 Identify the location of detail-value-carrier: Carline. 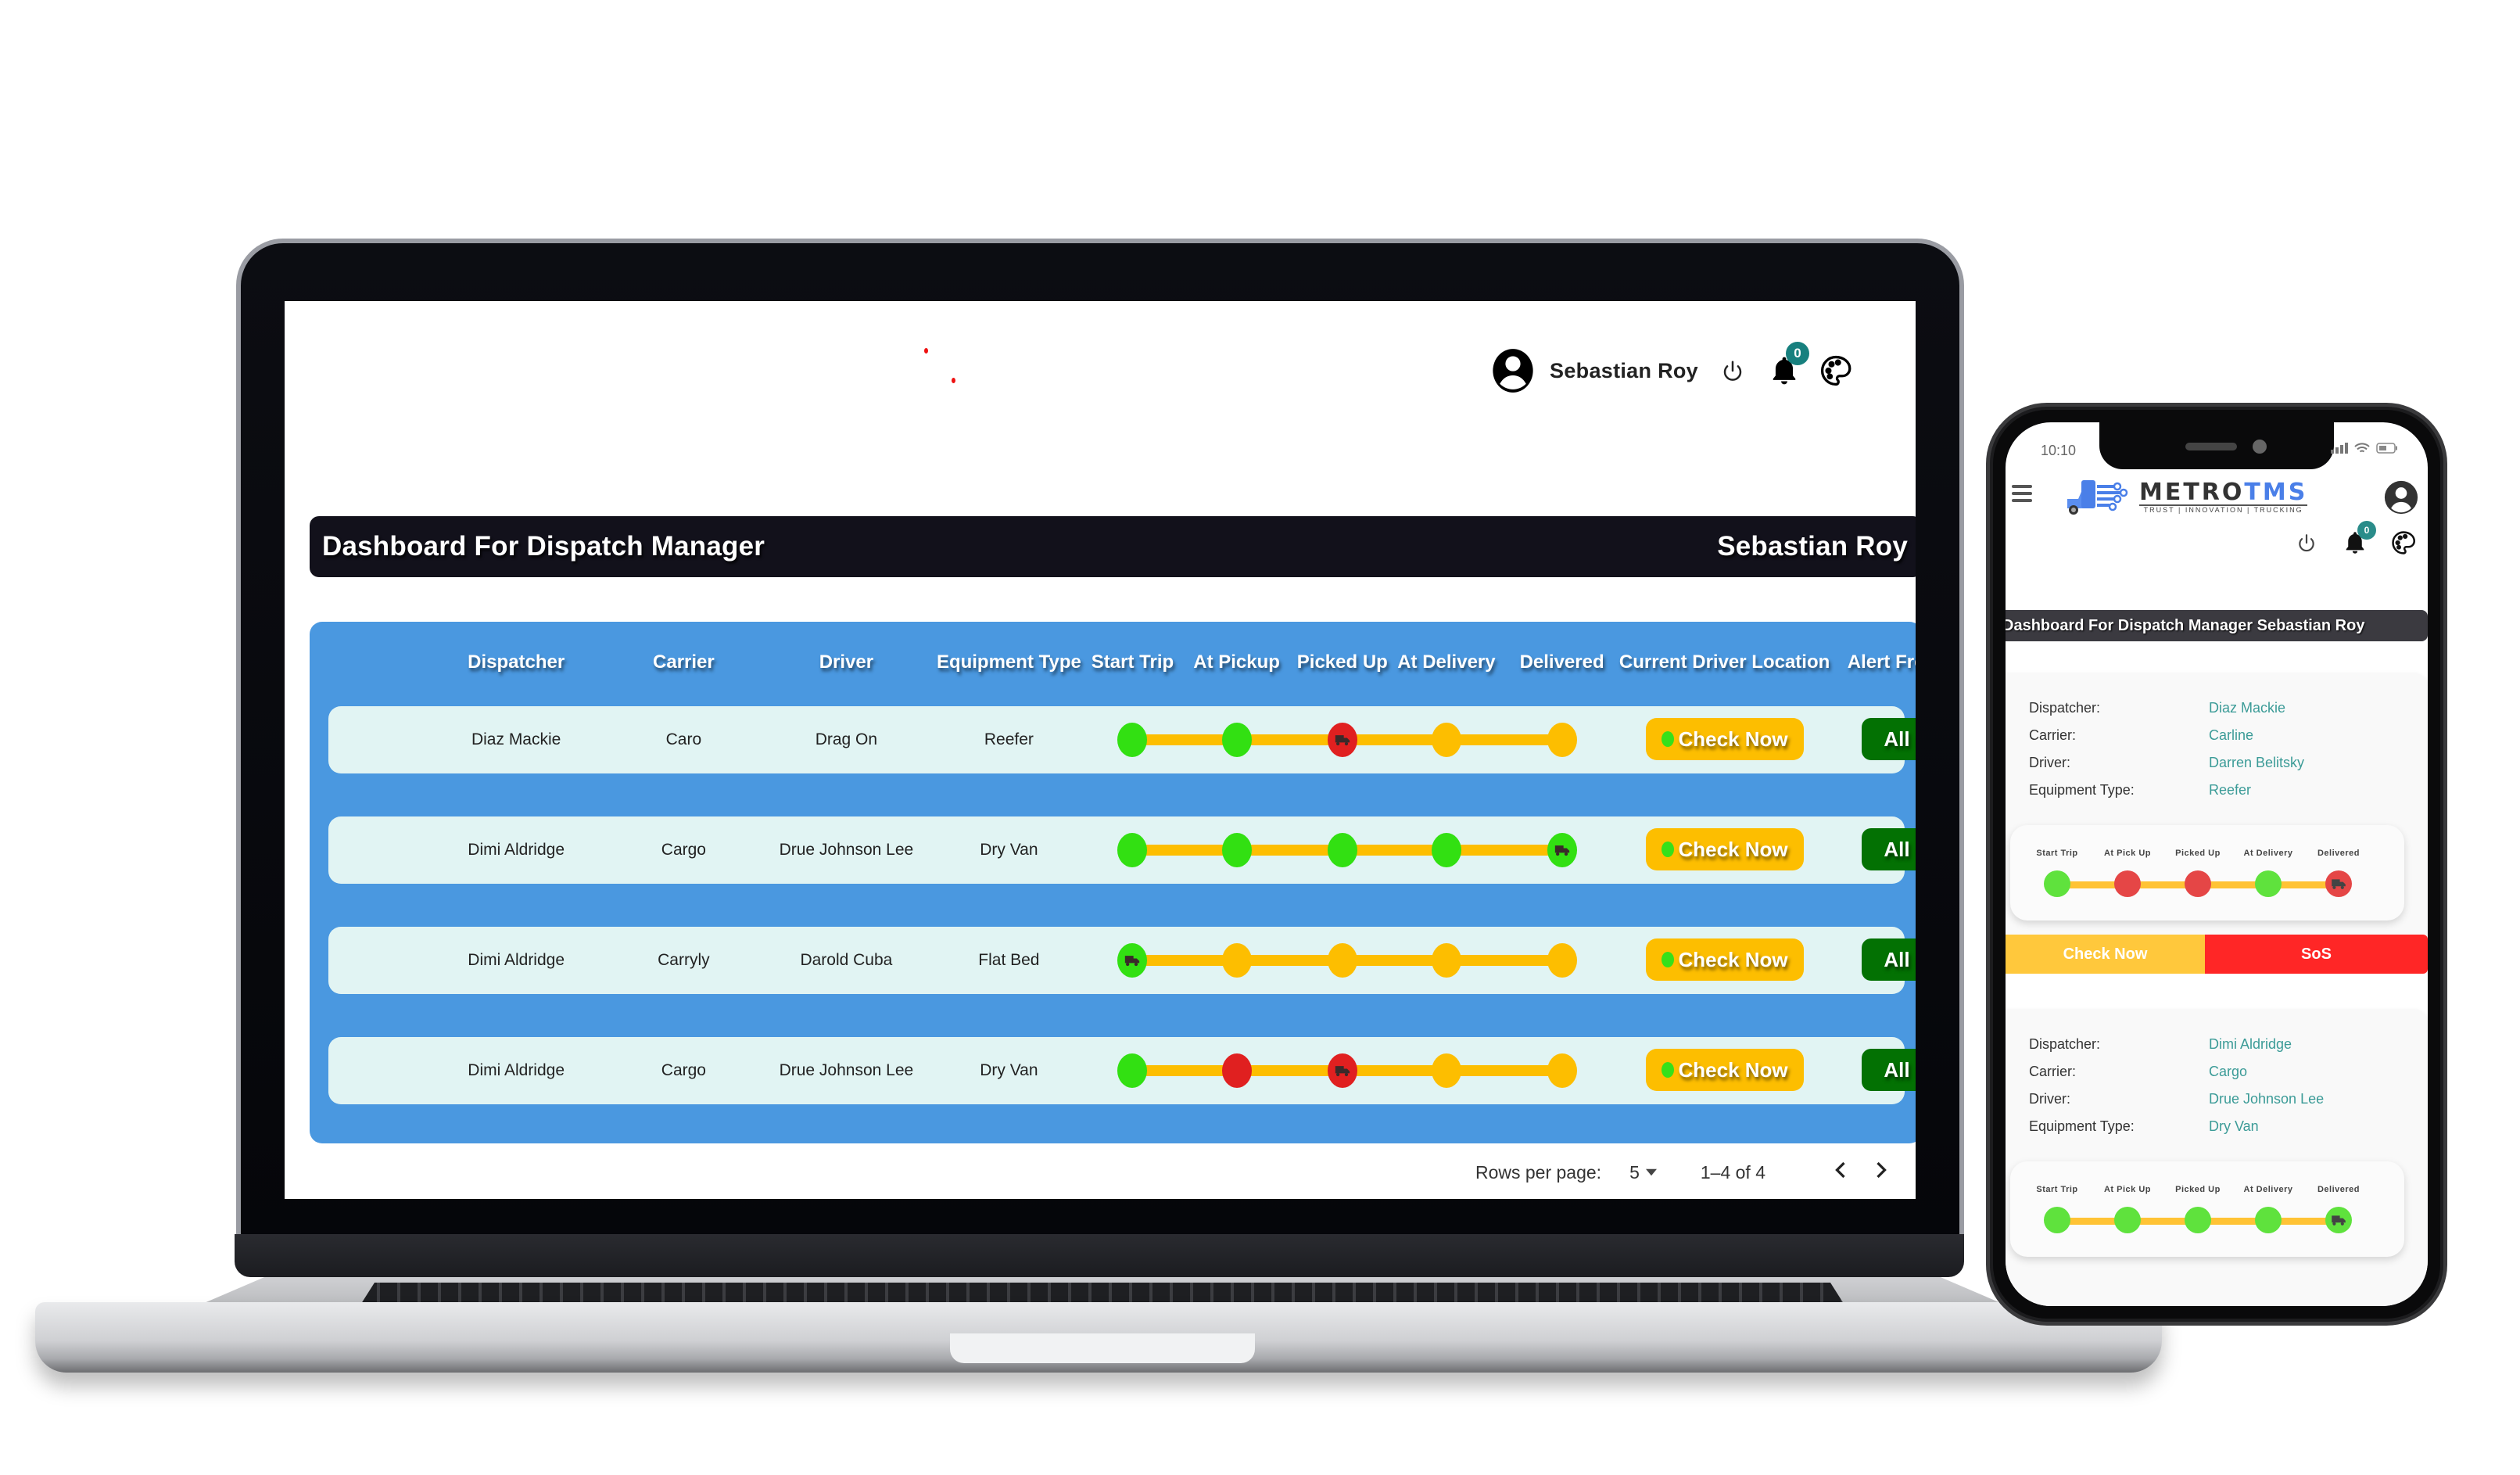
(2231, 735).